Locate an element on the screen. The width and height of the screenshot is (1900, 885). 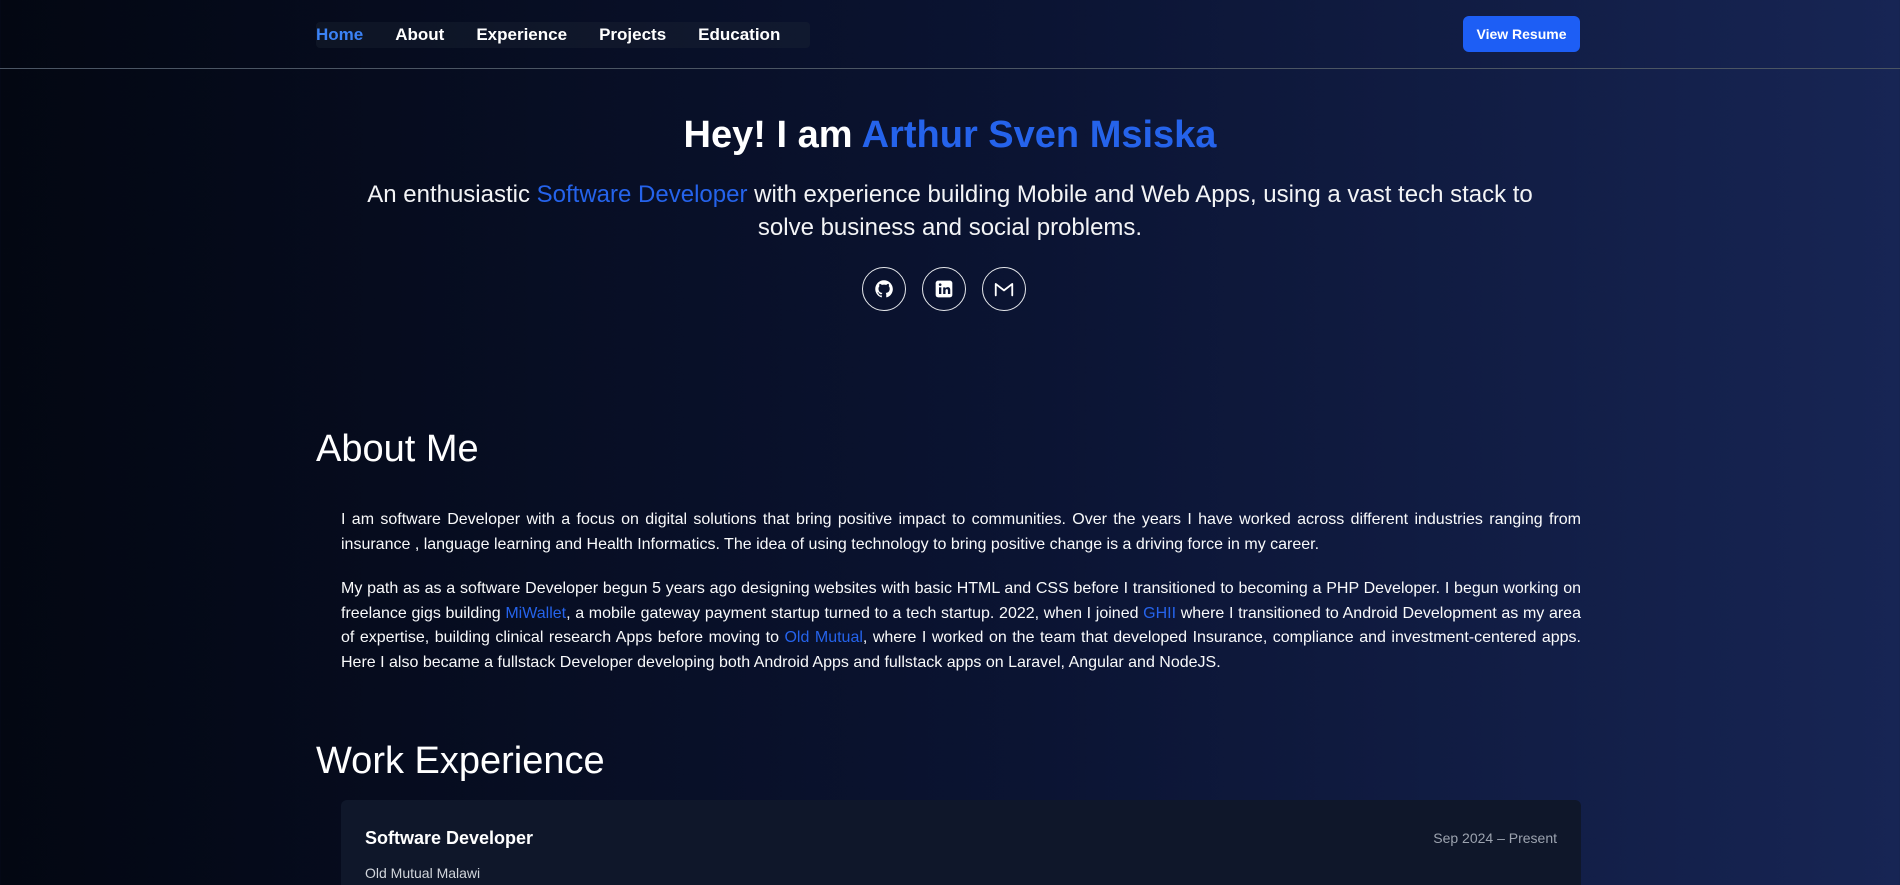
gmail-icon is located at coordinates (1004, 290).